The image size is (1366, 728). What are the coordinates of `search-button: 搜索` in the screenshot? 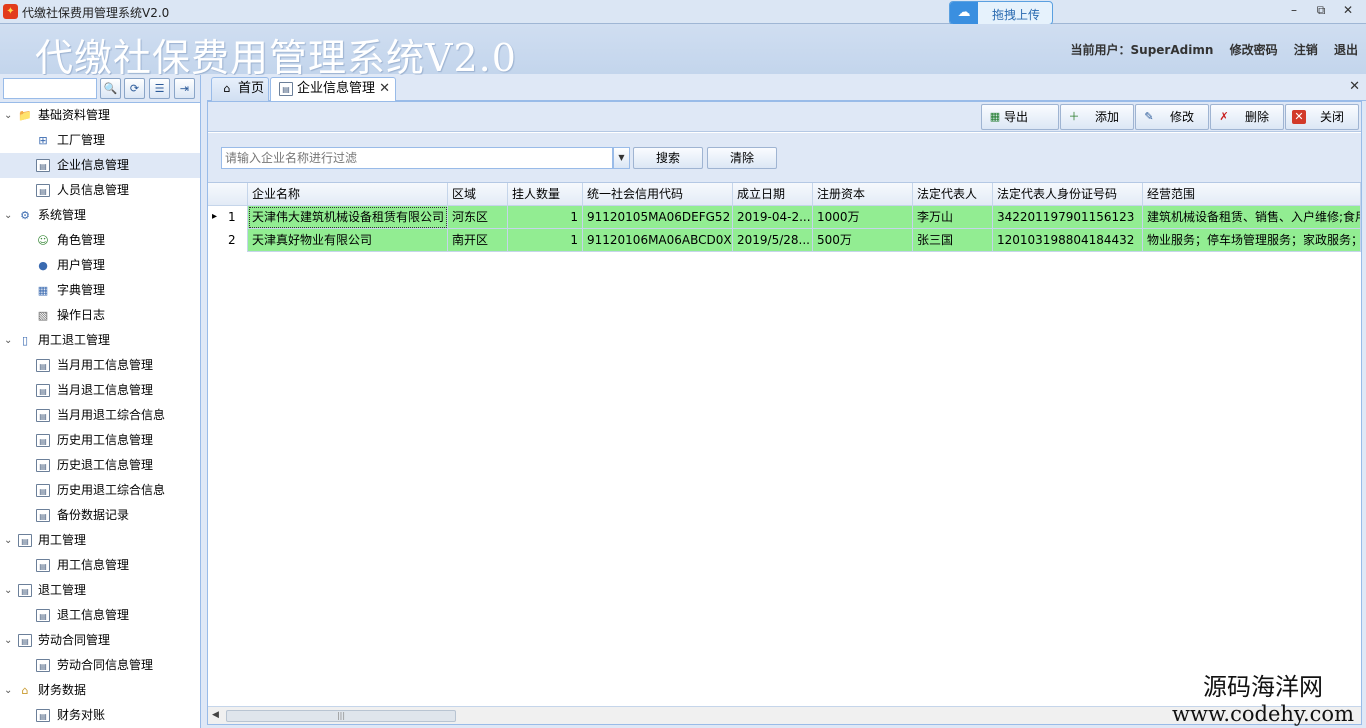 It's located at (668, 158).